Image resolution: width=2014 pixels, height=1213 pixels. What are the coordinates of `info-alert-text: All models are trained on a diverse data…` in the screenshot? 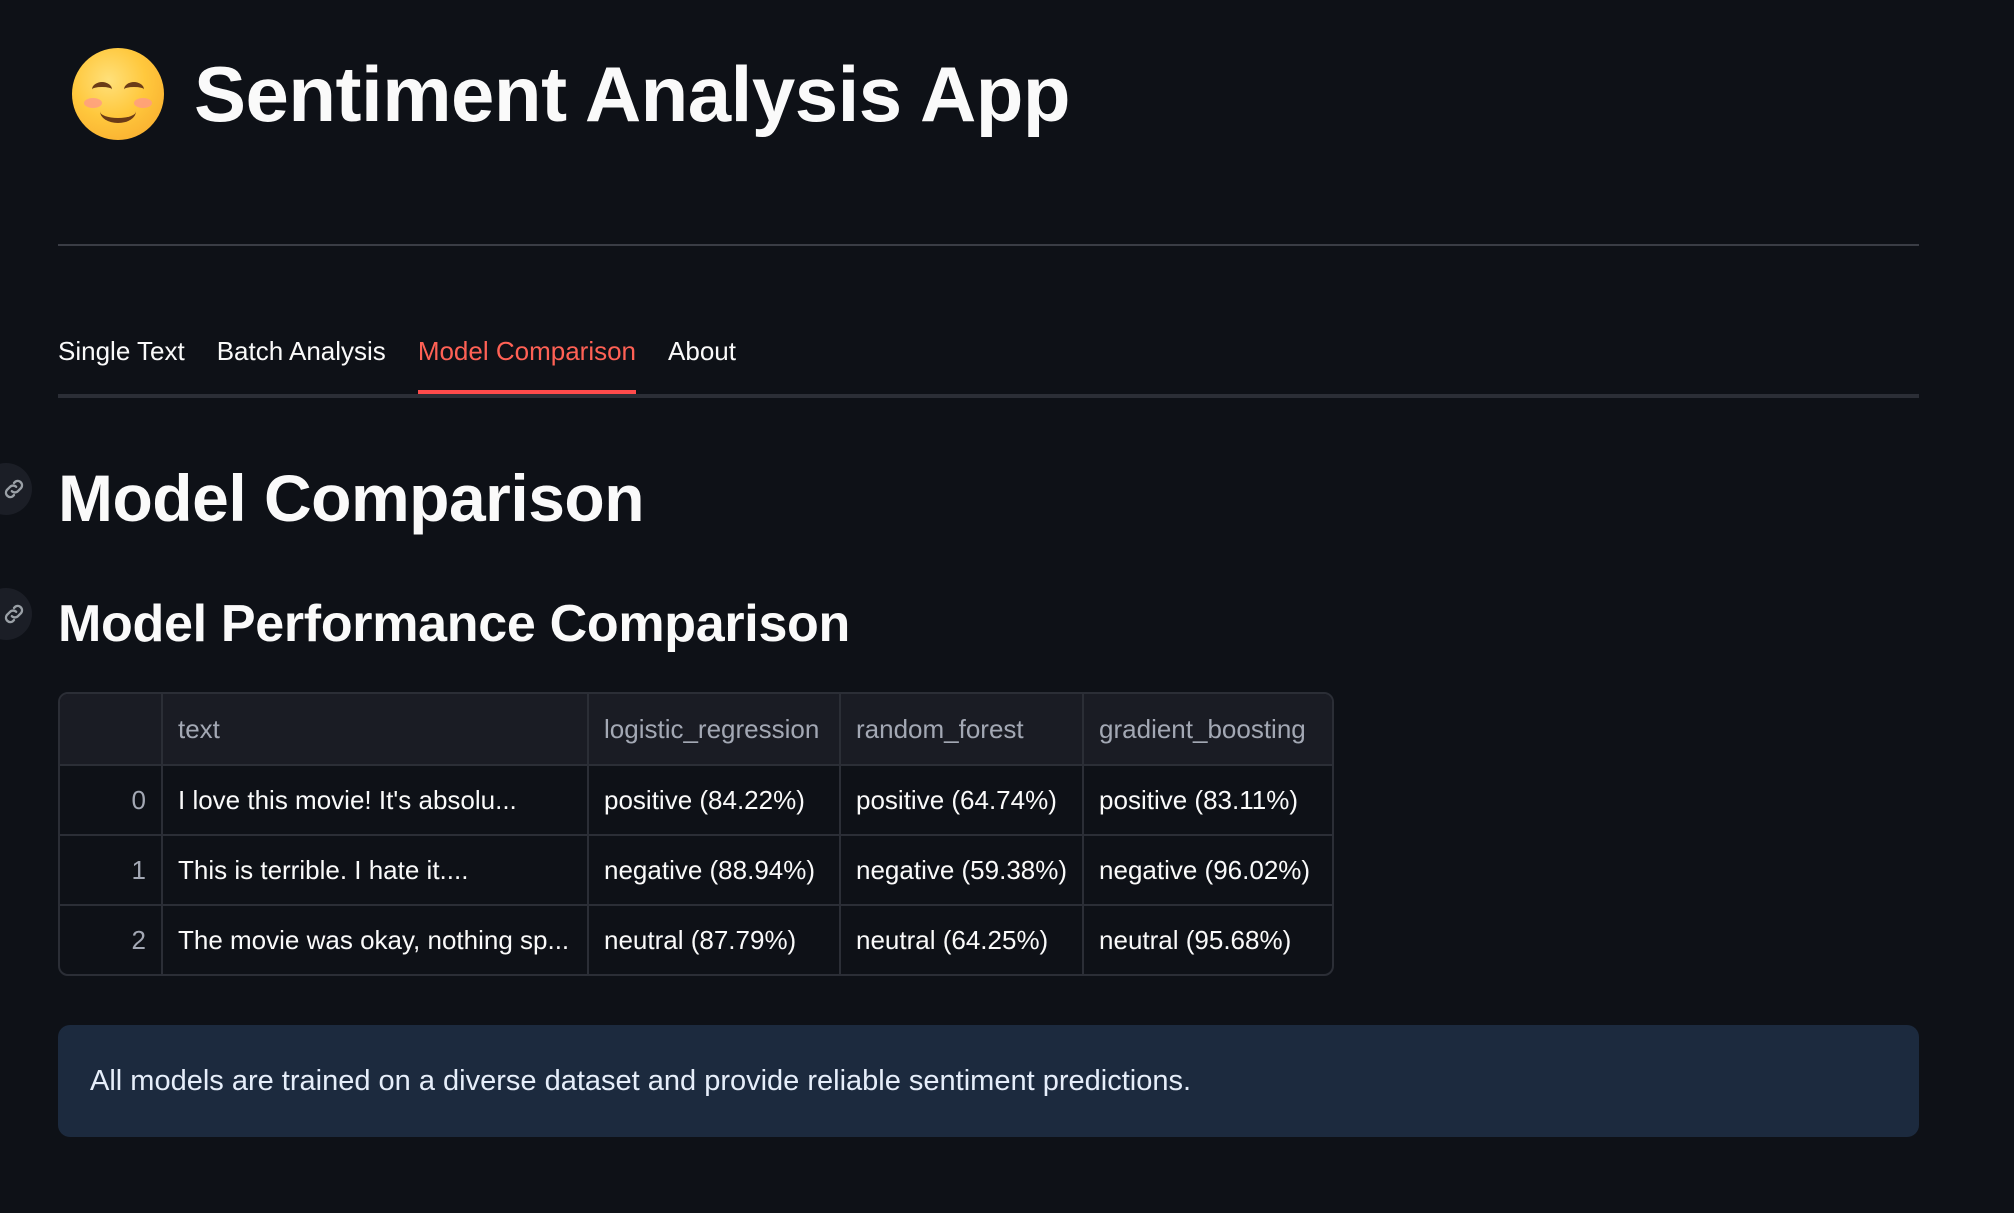 It's located at (641, 1080).